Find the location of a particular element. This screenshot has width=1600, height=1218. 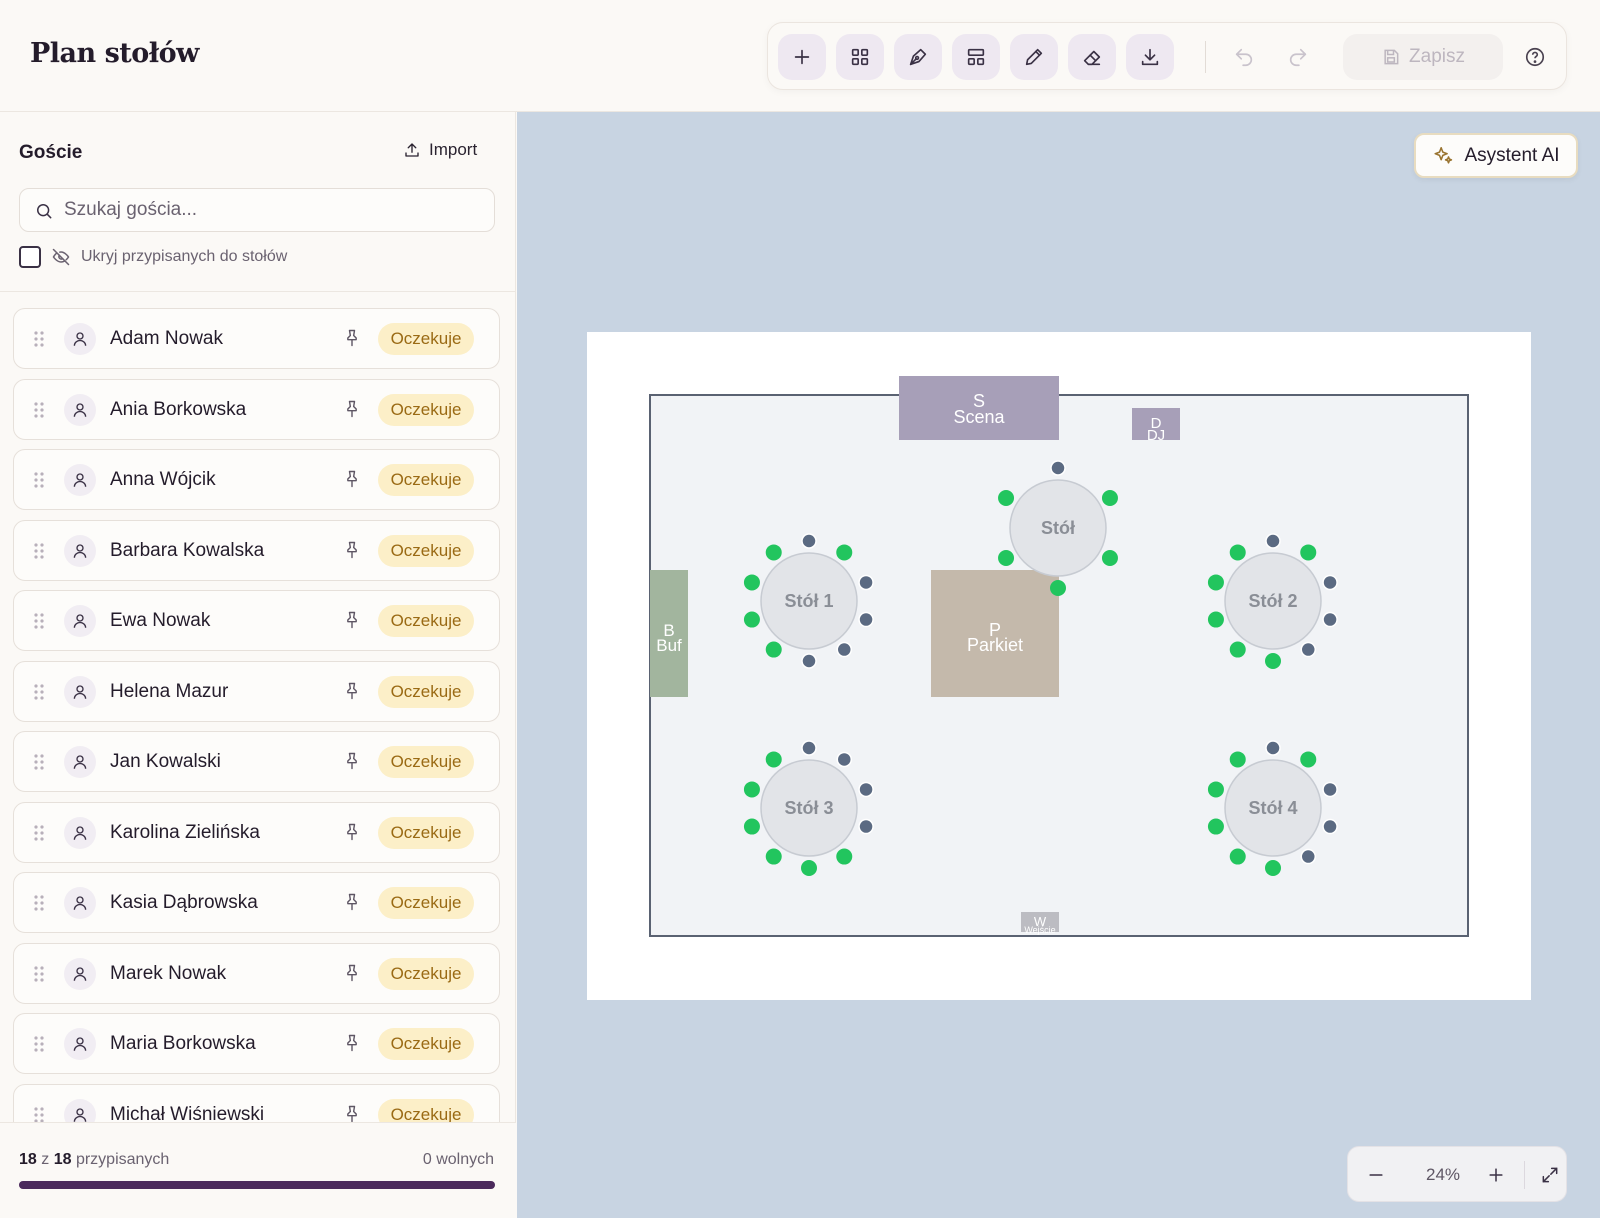

guest-row: Anna Wójcik Oczekuje is located at coordinates (256, 479).